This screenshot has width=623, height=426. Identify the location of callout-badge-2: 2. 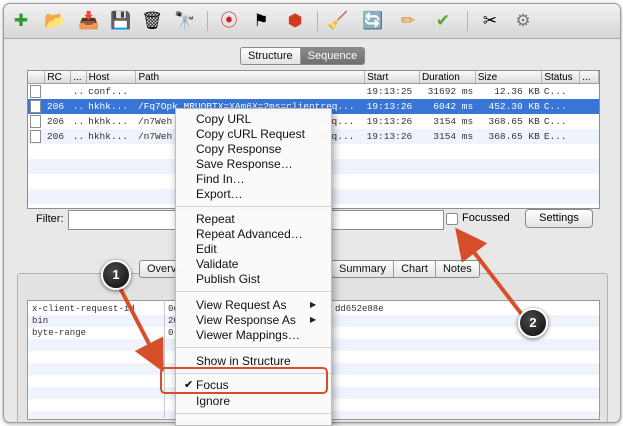
(533, 323).